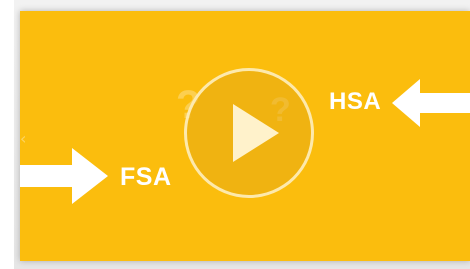 This screenshot has height=269, width=470. Describe the element at coordinates (256, 133) in the screenshot. I see `play-icon` at that location.